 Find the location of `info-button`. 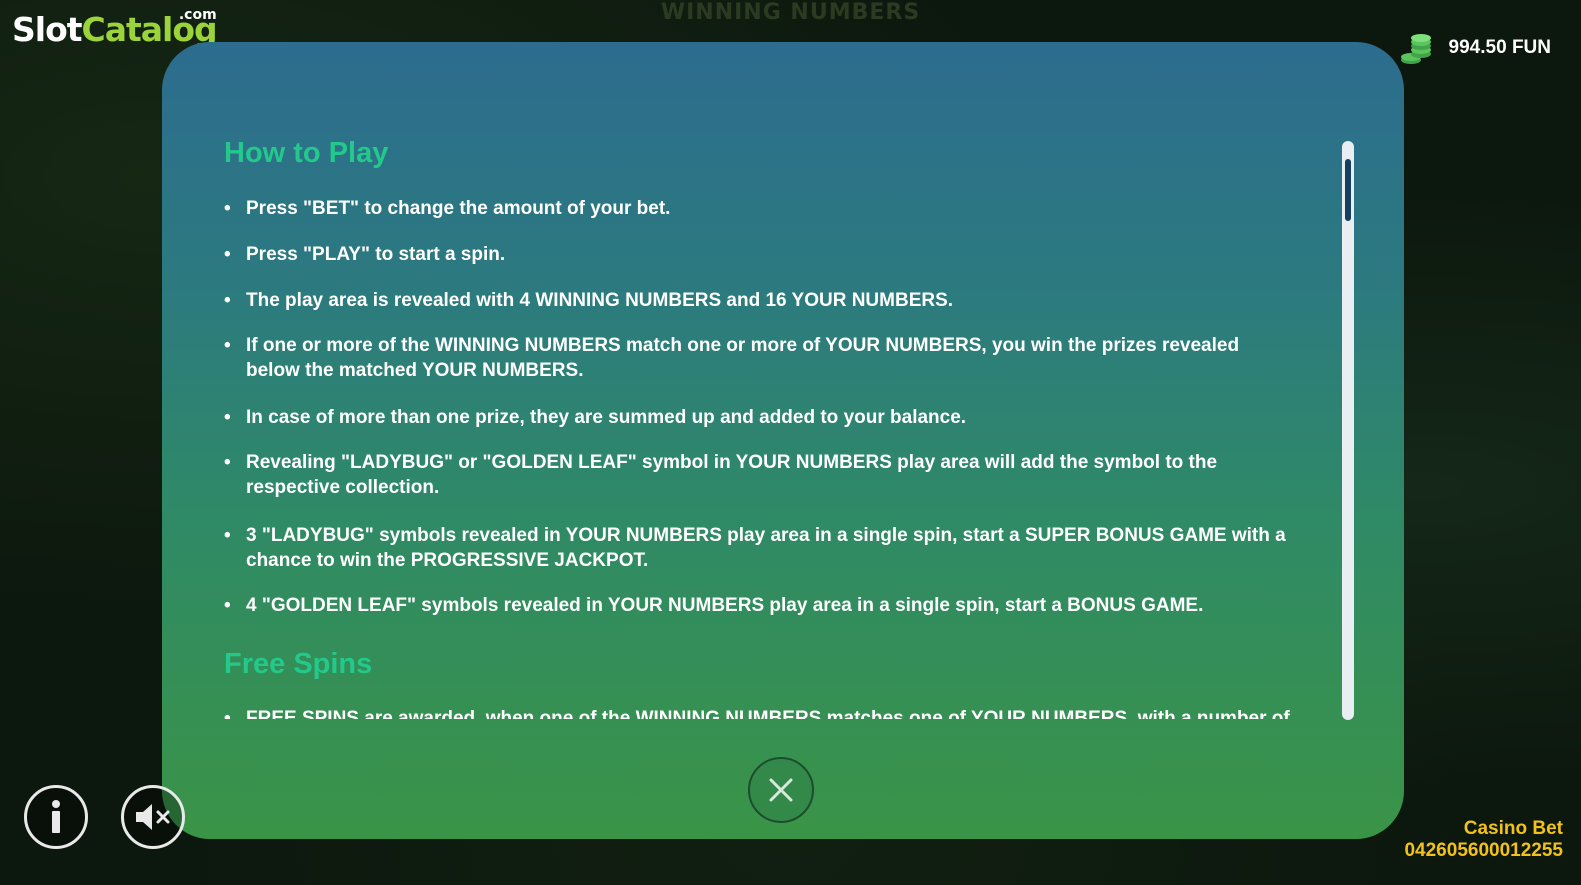

info-button is located at coordinates (56, 817).